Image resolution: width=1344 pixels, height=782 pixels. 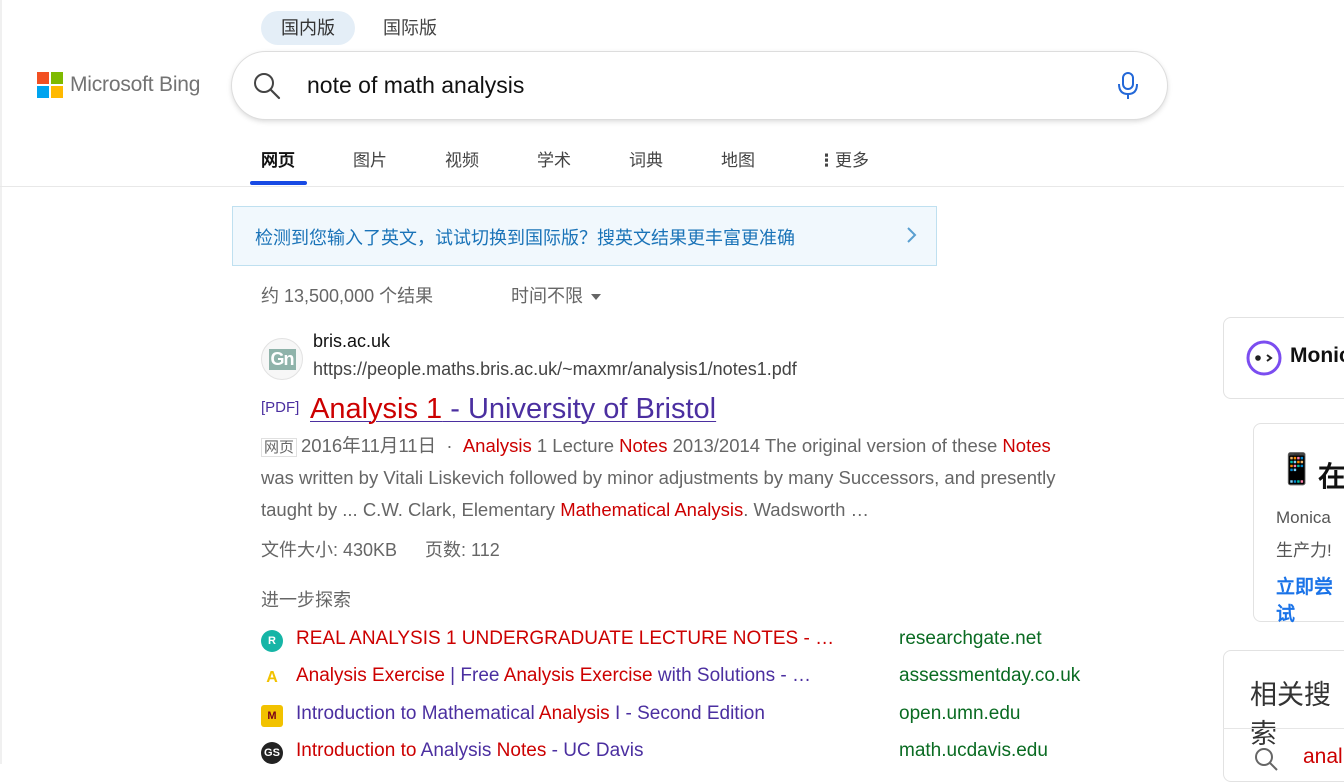 What do you see at coordinates (50, 85) in the screenshot?
I see `microsoft-logo-icon` at bounding box center [50, 85].